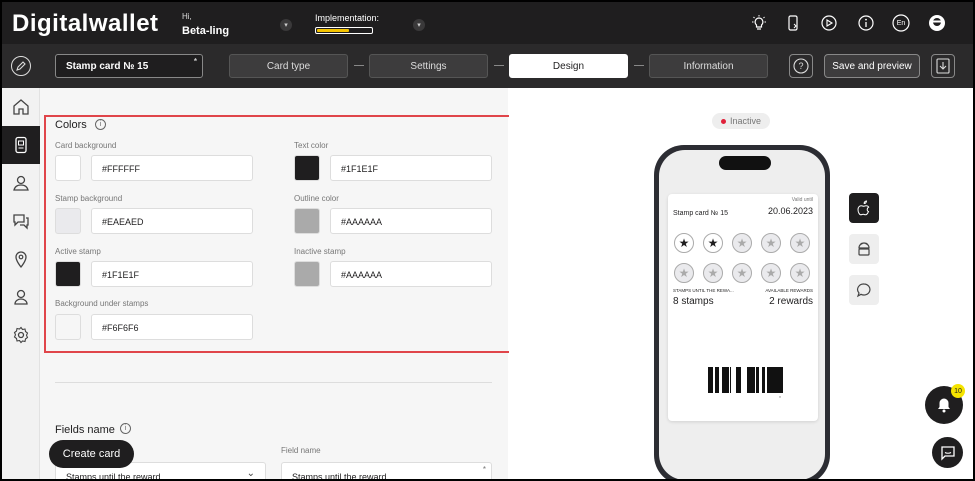 Image resolution: width=975 pixels, height=481 pixels. I want to click on section-divider, so click(273, 382).